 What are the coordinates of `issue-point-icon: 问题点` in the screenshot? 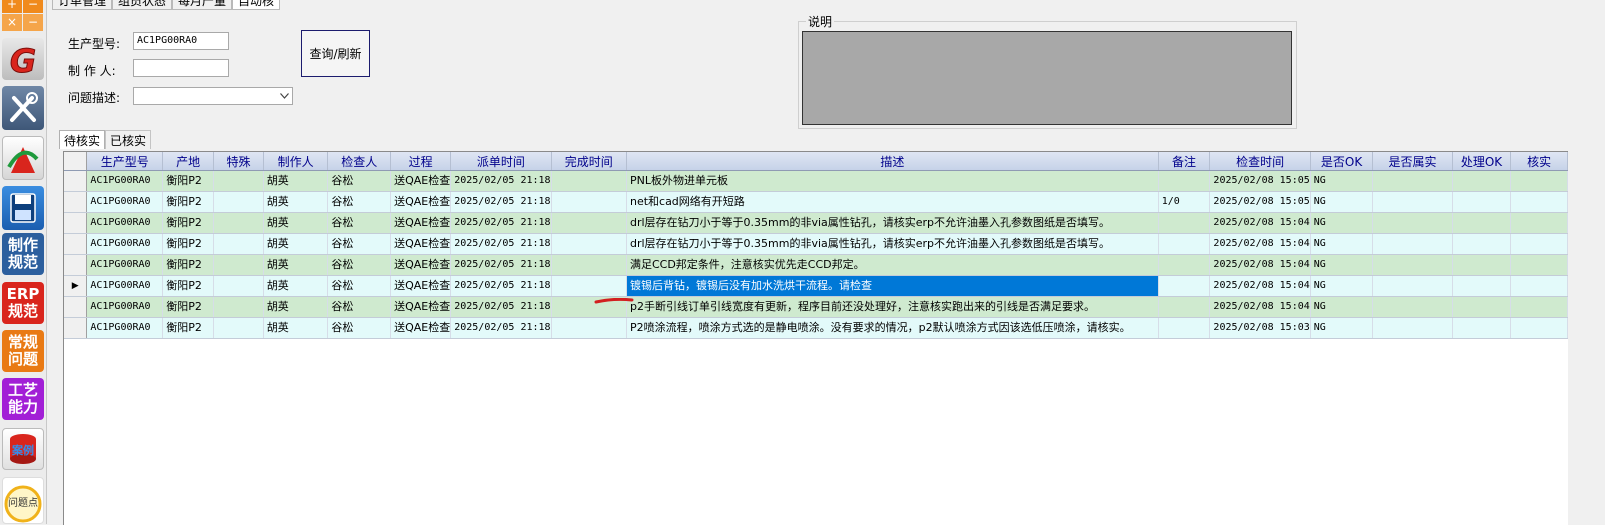 It's located at (23, 500).